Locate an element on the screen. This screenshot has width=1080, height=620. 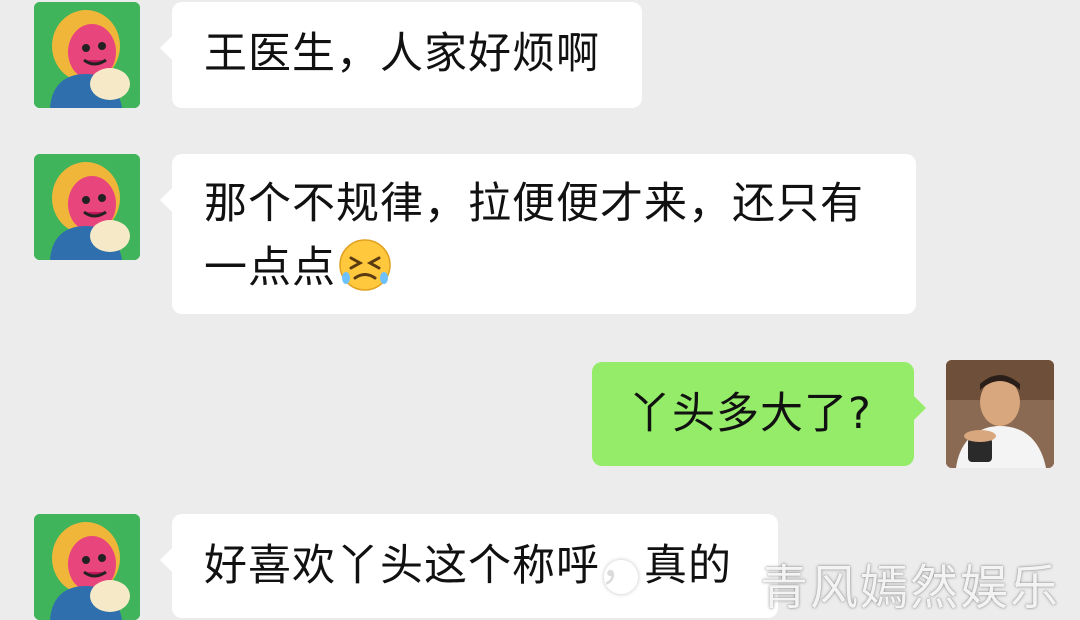
message-bubble: 好喜欢丫头这个称呼，真的 is located at coordinates (469, 566).